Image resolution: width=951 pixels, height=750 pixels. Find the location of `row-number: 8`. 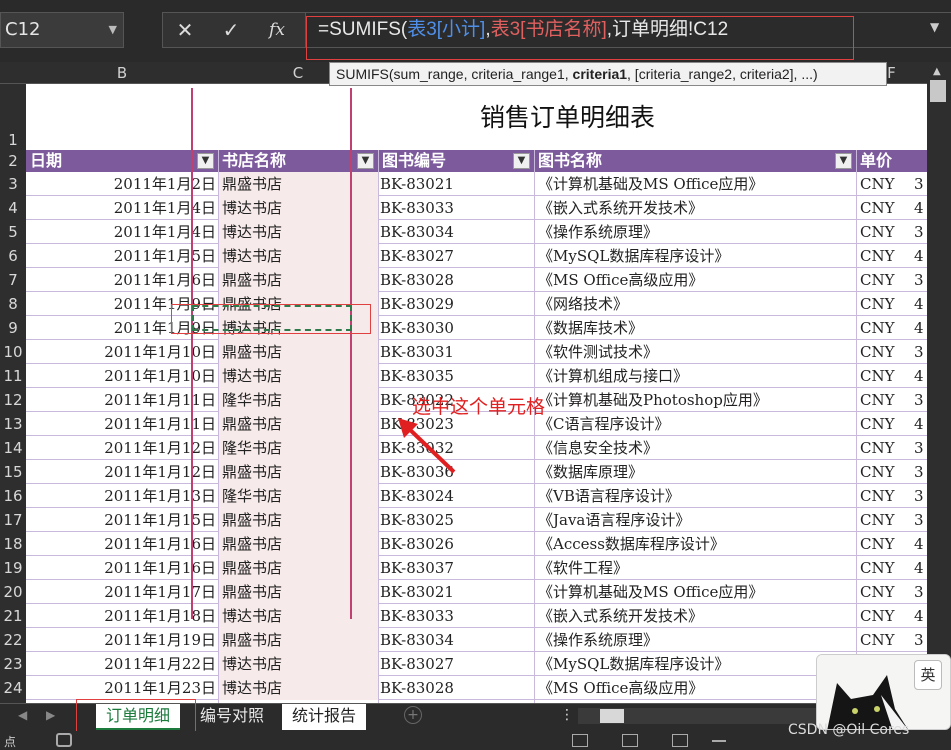

row-number: 8 is located at coordinates (13, 304).